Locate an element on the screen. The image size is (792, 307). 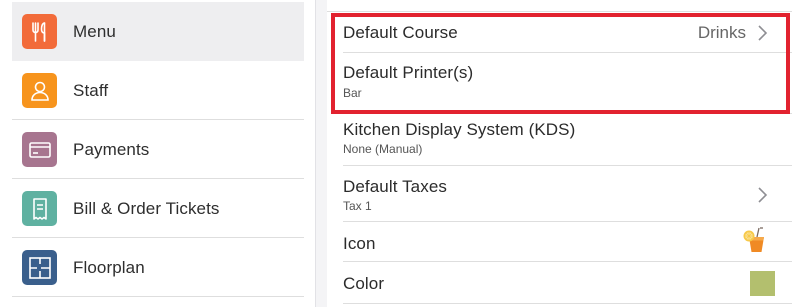
default-printers-label: Default Printer(s) is located at coordinates (408, 72).